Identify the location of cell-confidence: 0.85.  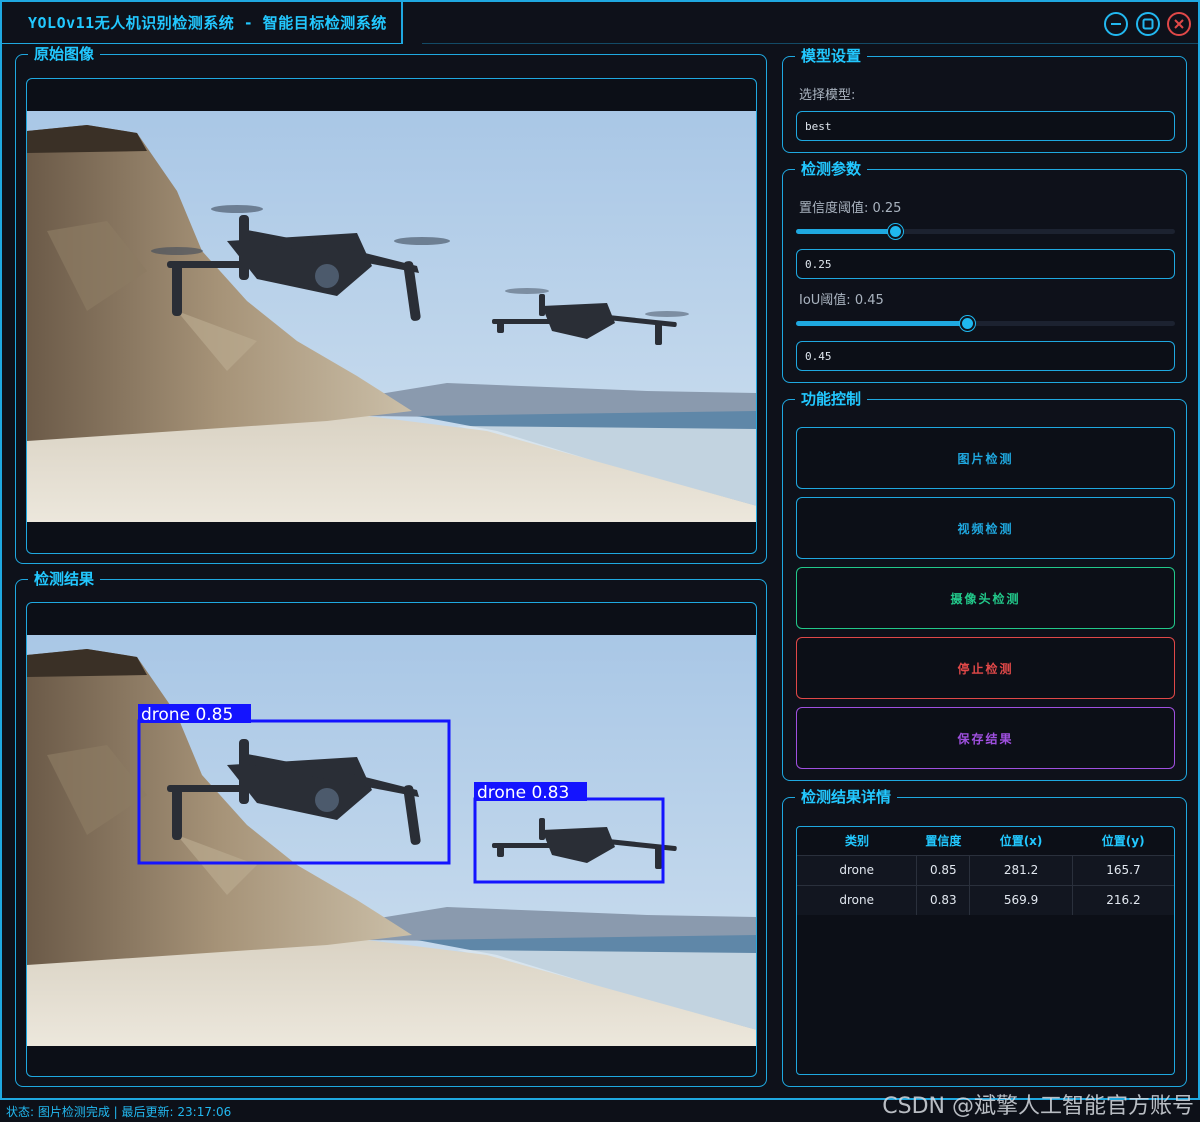
(943, 869).